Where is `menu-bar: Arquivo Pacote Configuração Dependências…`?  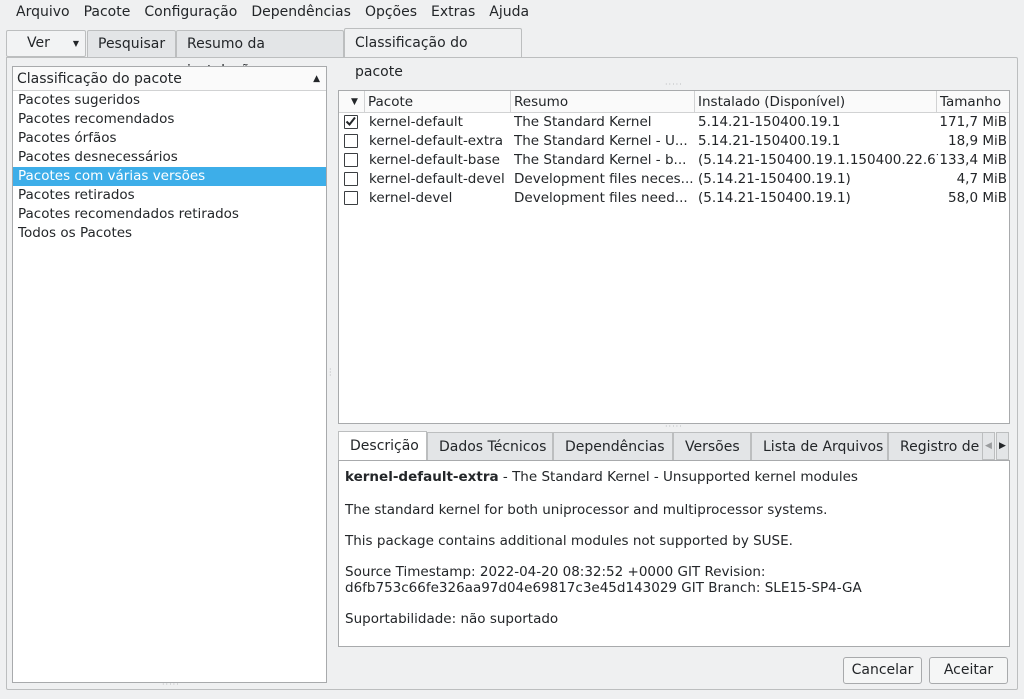 menu-bar: Arquivo Pacote Configuração Dependências… is located at coordinates (512, 12).